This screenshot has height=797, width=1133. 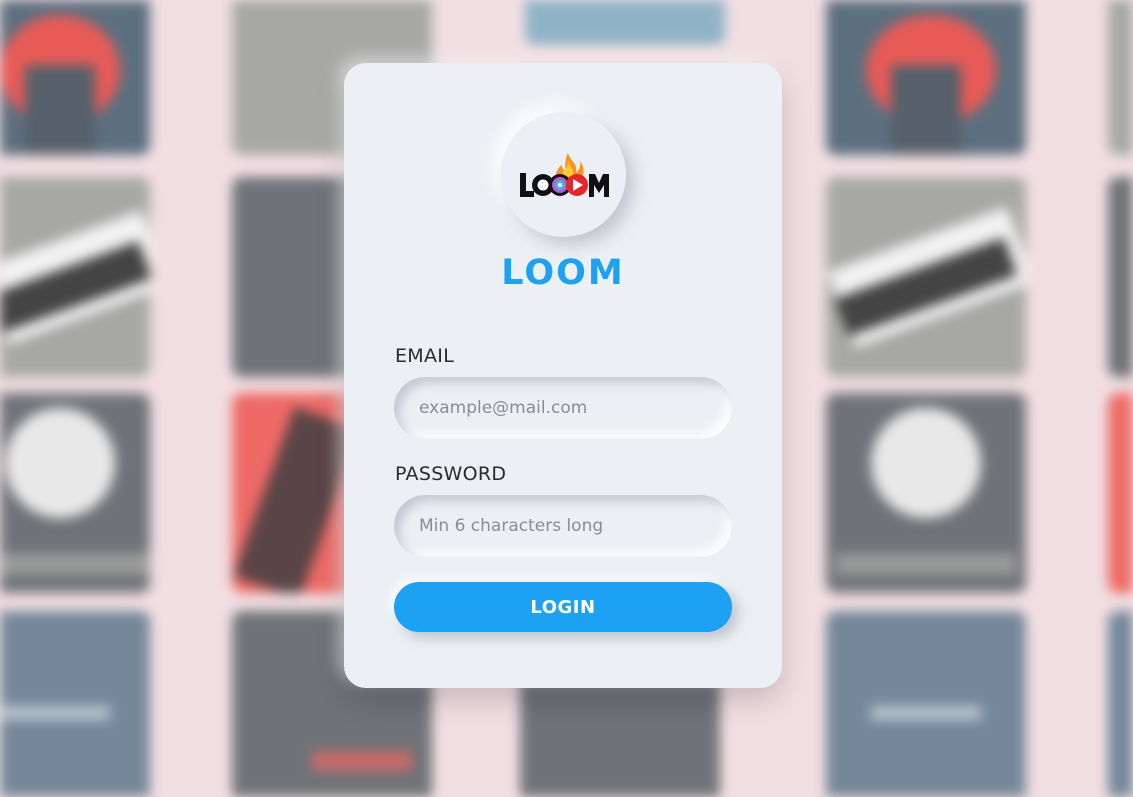 I want to click on email-field, so click(x=563, y=408).